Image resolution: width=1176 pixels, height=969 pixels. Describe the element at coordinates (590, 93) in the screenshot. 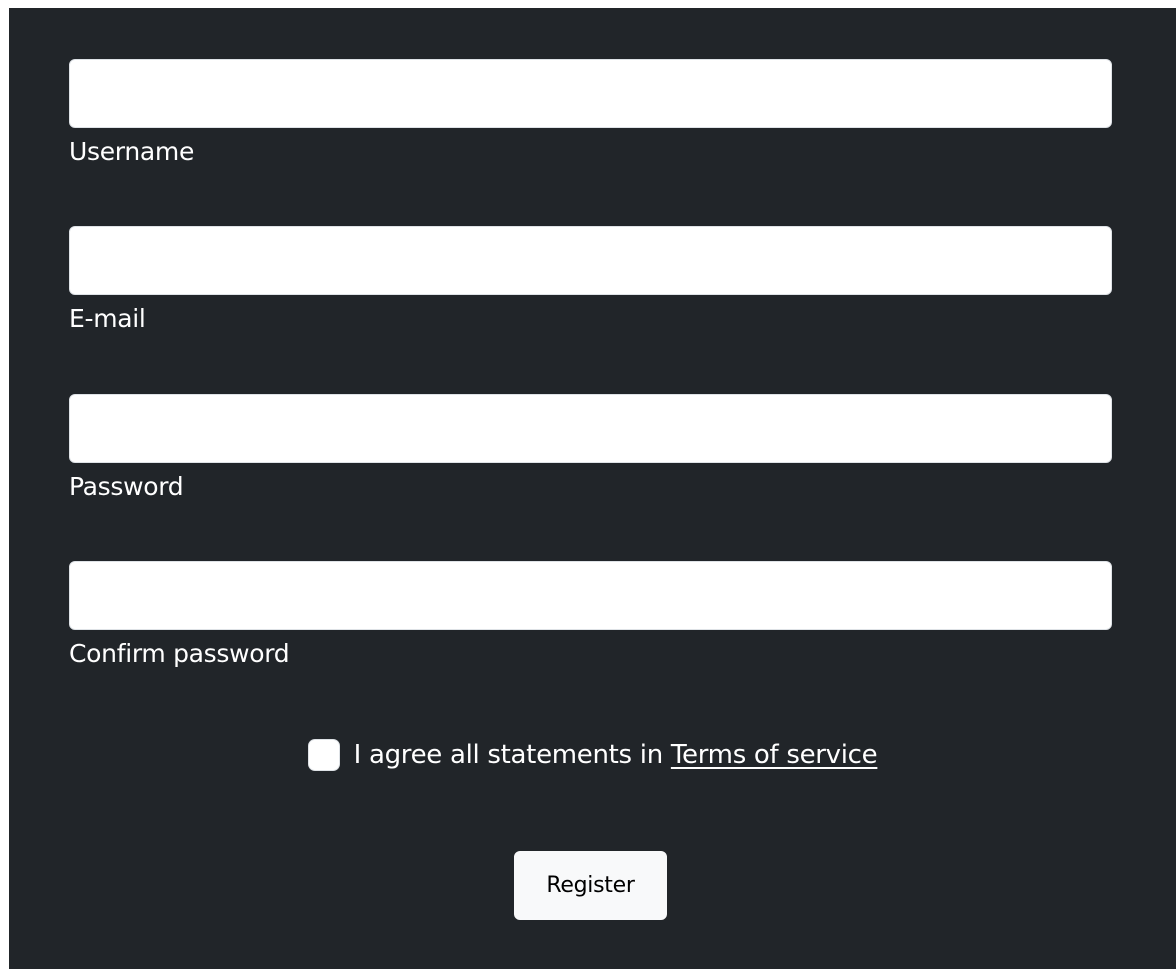

I see `username-input` at that location.